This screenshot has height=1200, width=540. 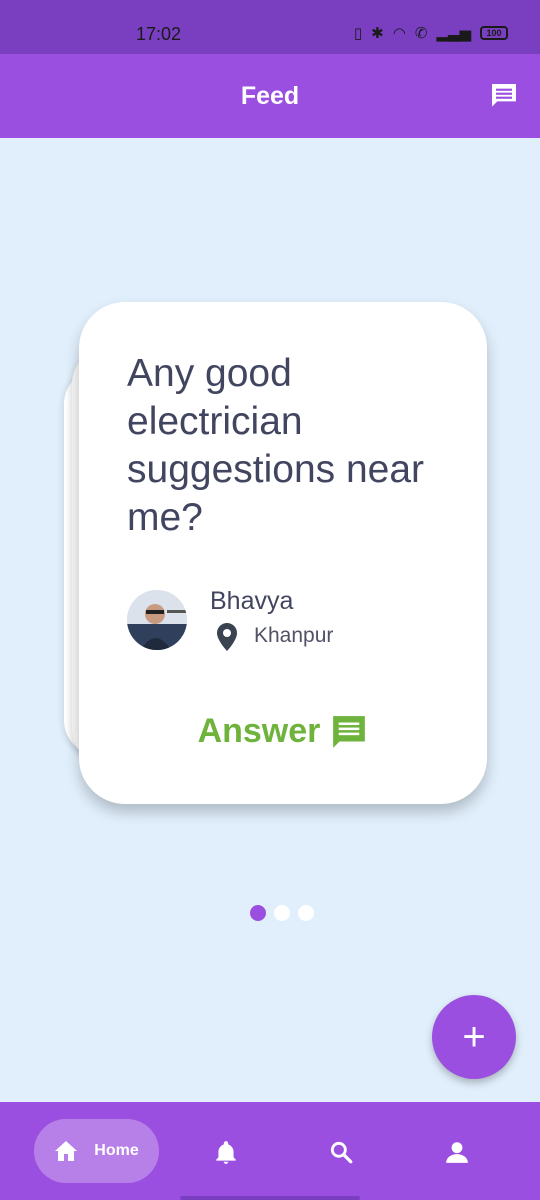 What do you see at coordinates (457, 1152) in the screenshot?
I see `person-icon` at bounding box center [457, 1152].